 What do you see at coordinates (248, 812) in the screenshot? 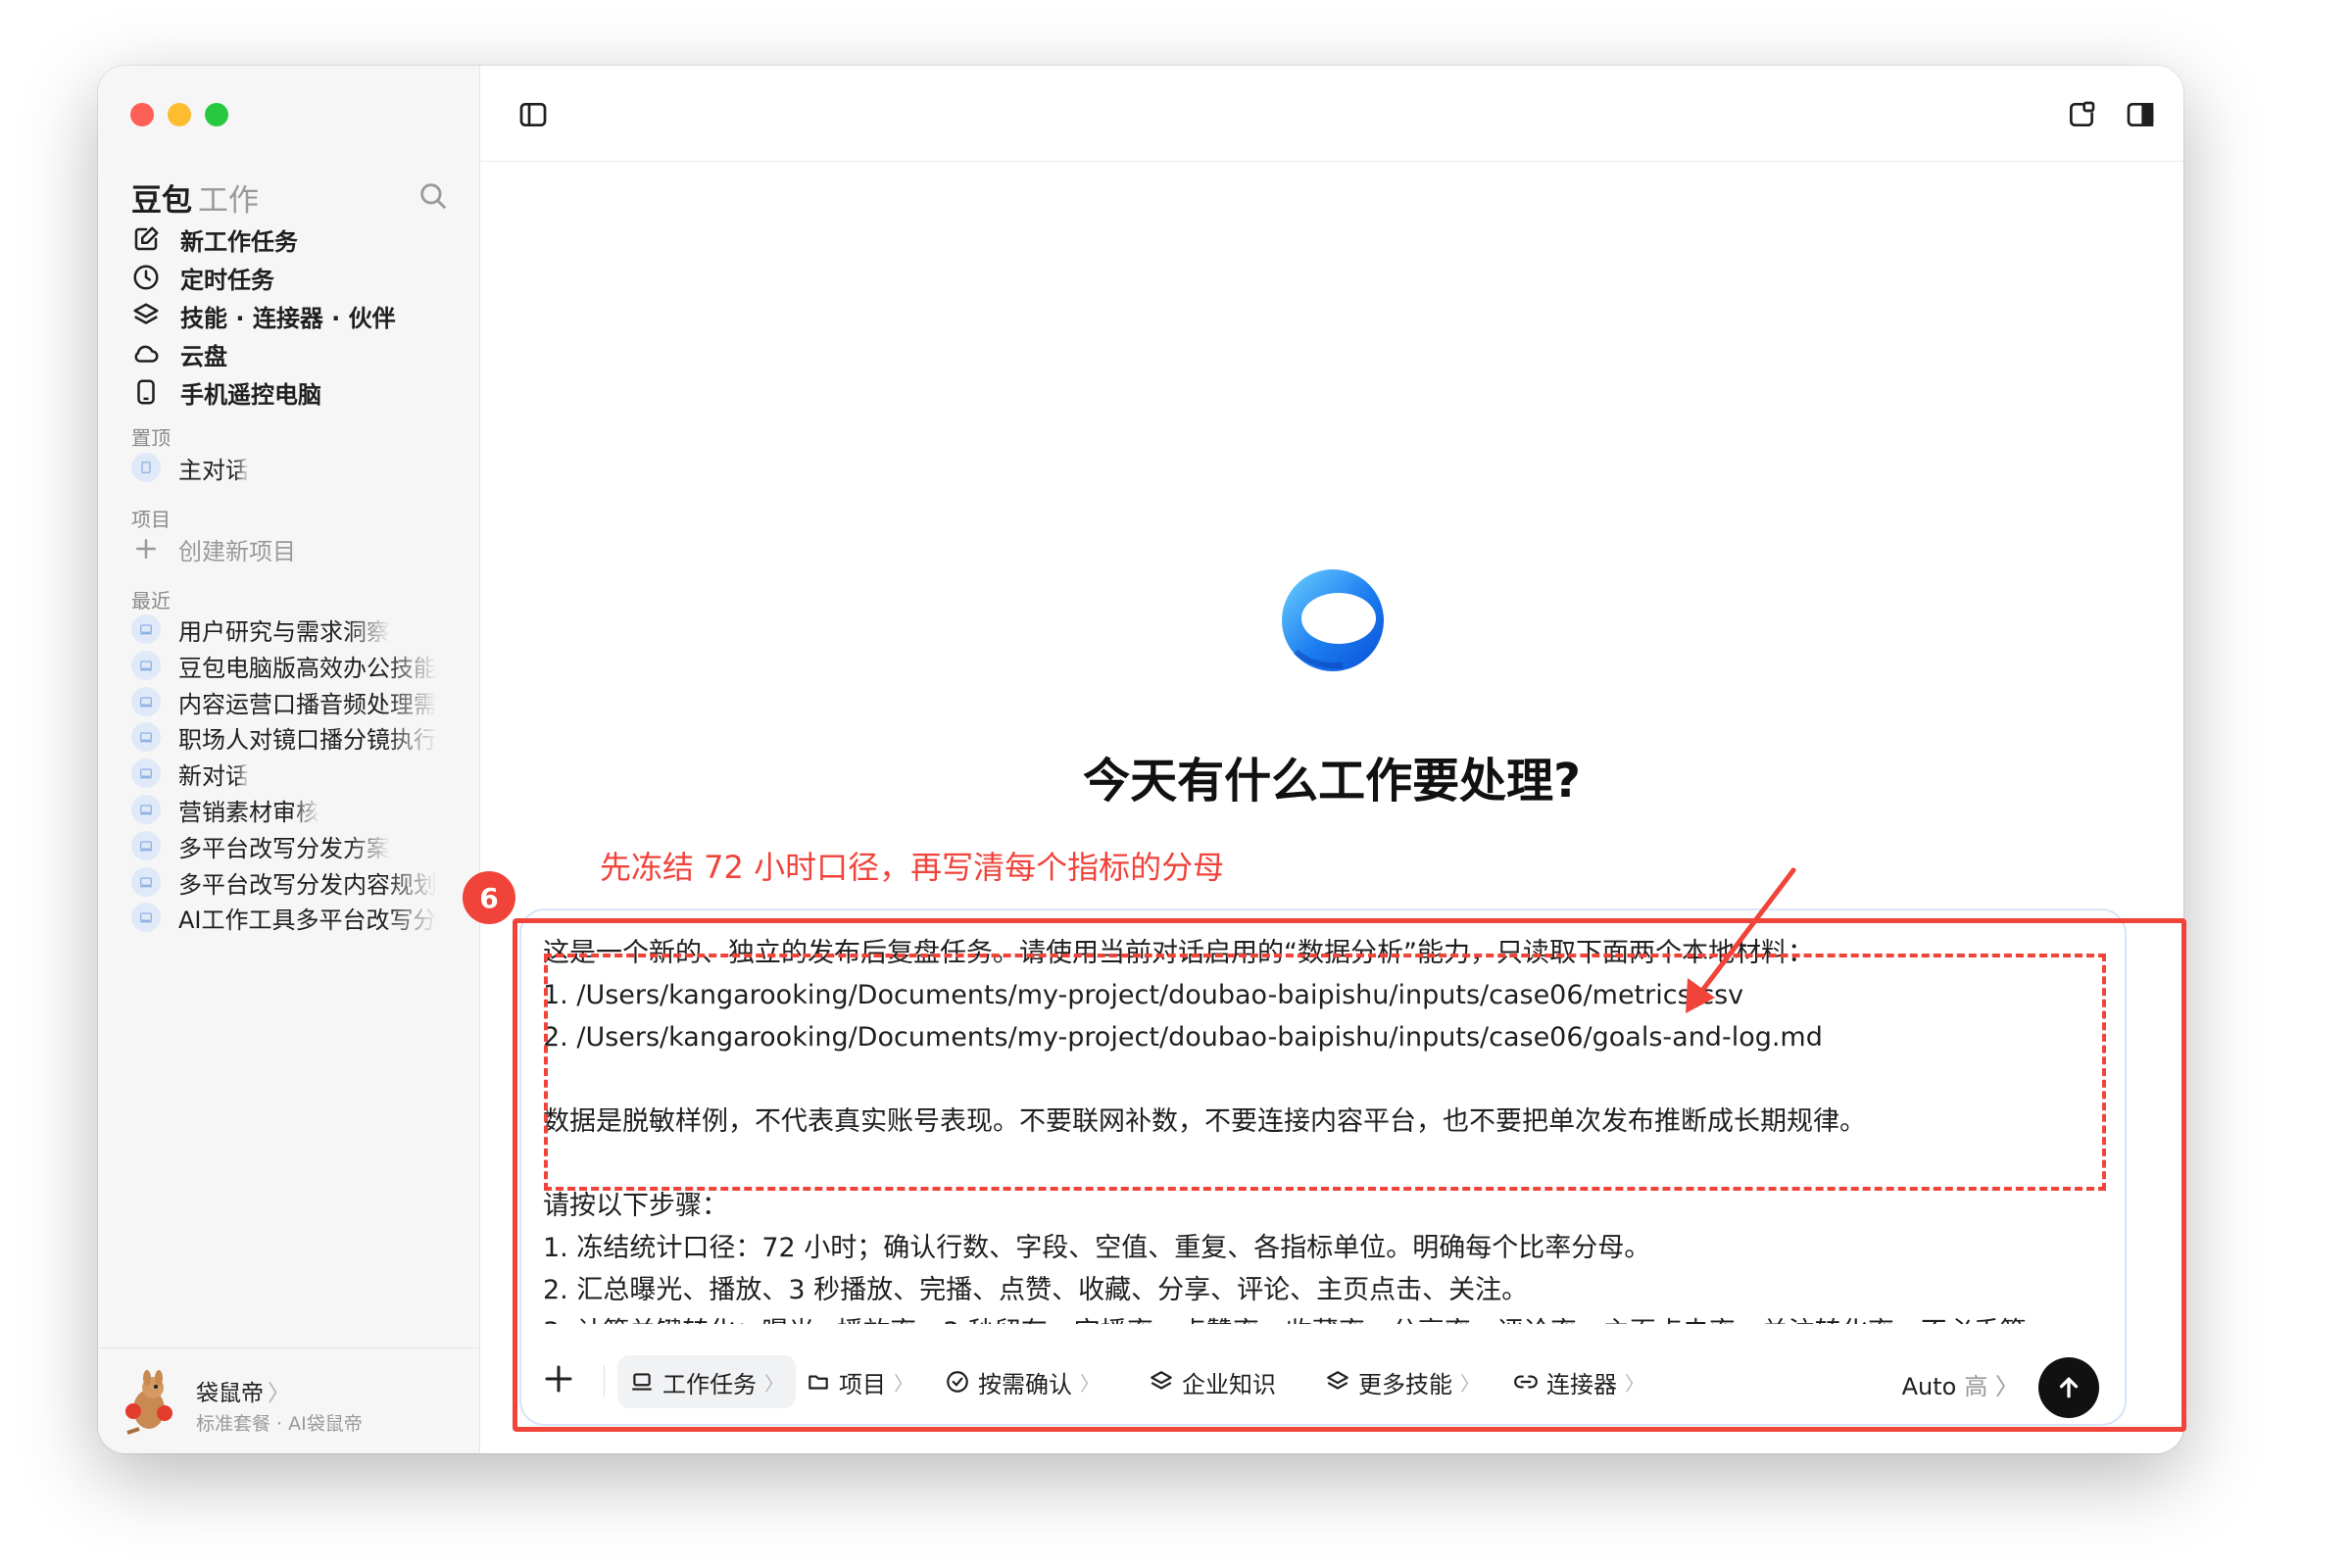
I see `chat-label: 营销素材审核` at bounding box center [248, 812].